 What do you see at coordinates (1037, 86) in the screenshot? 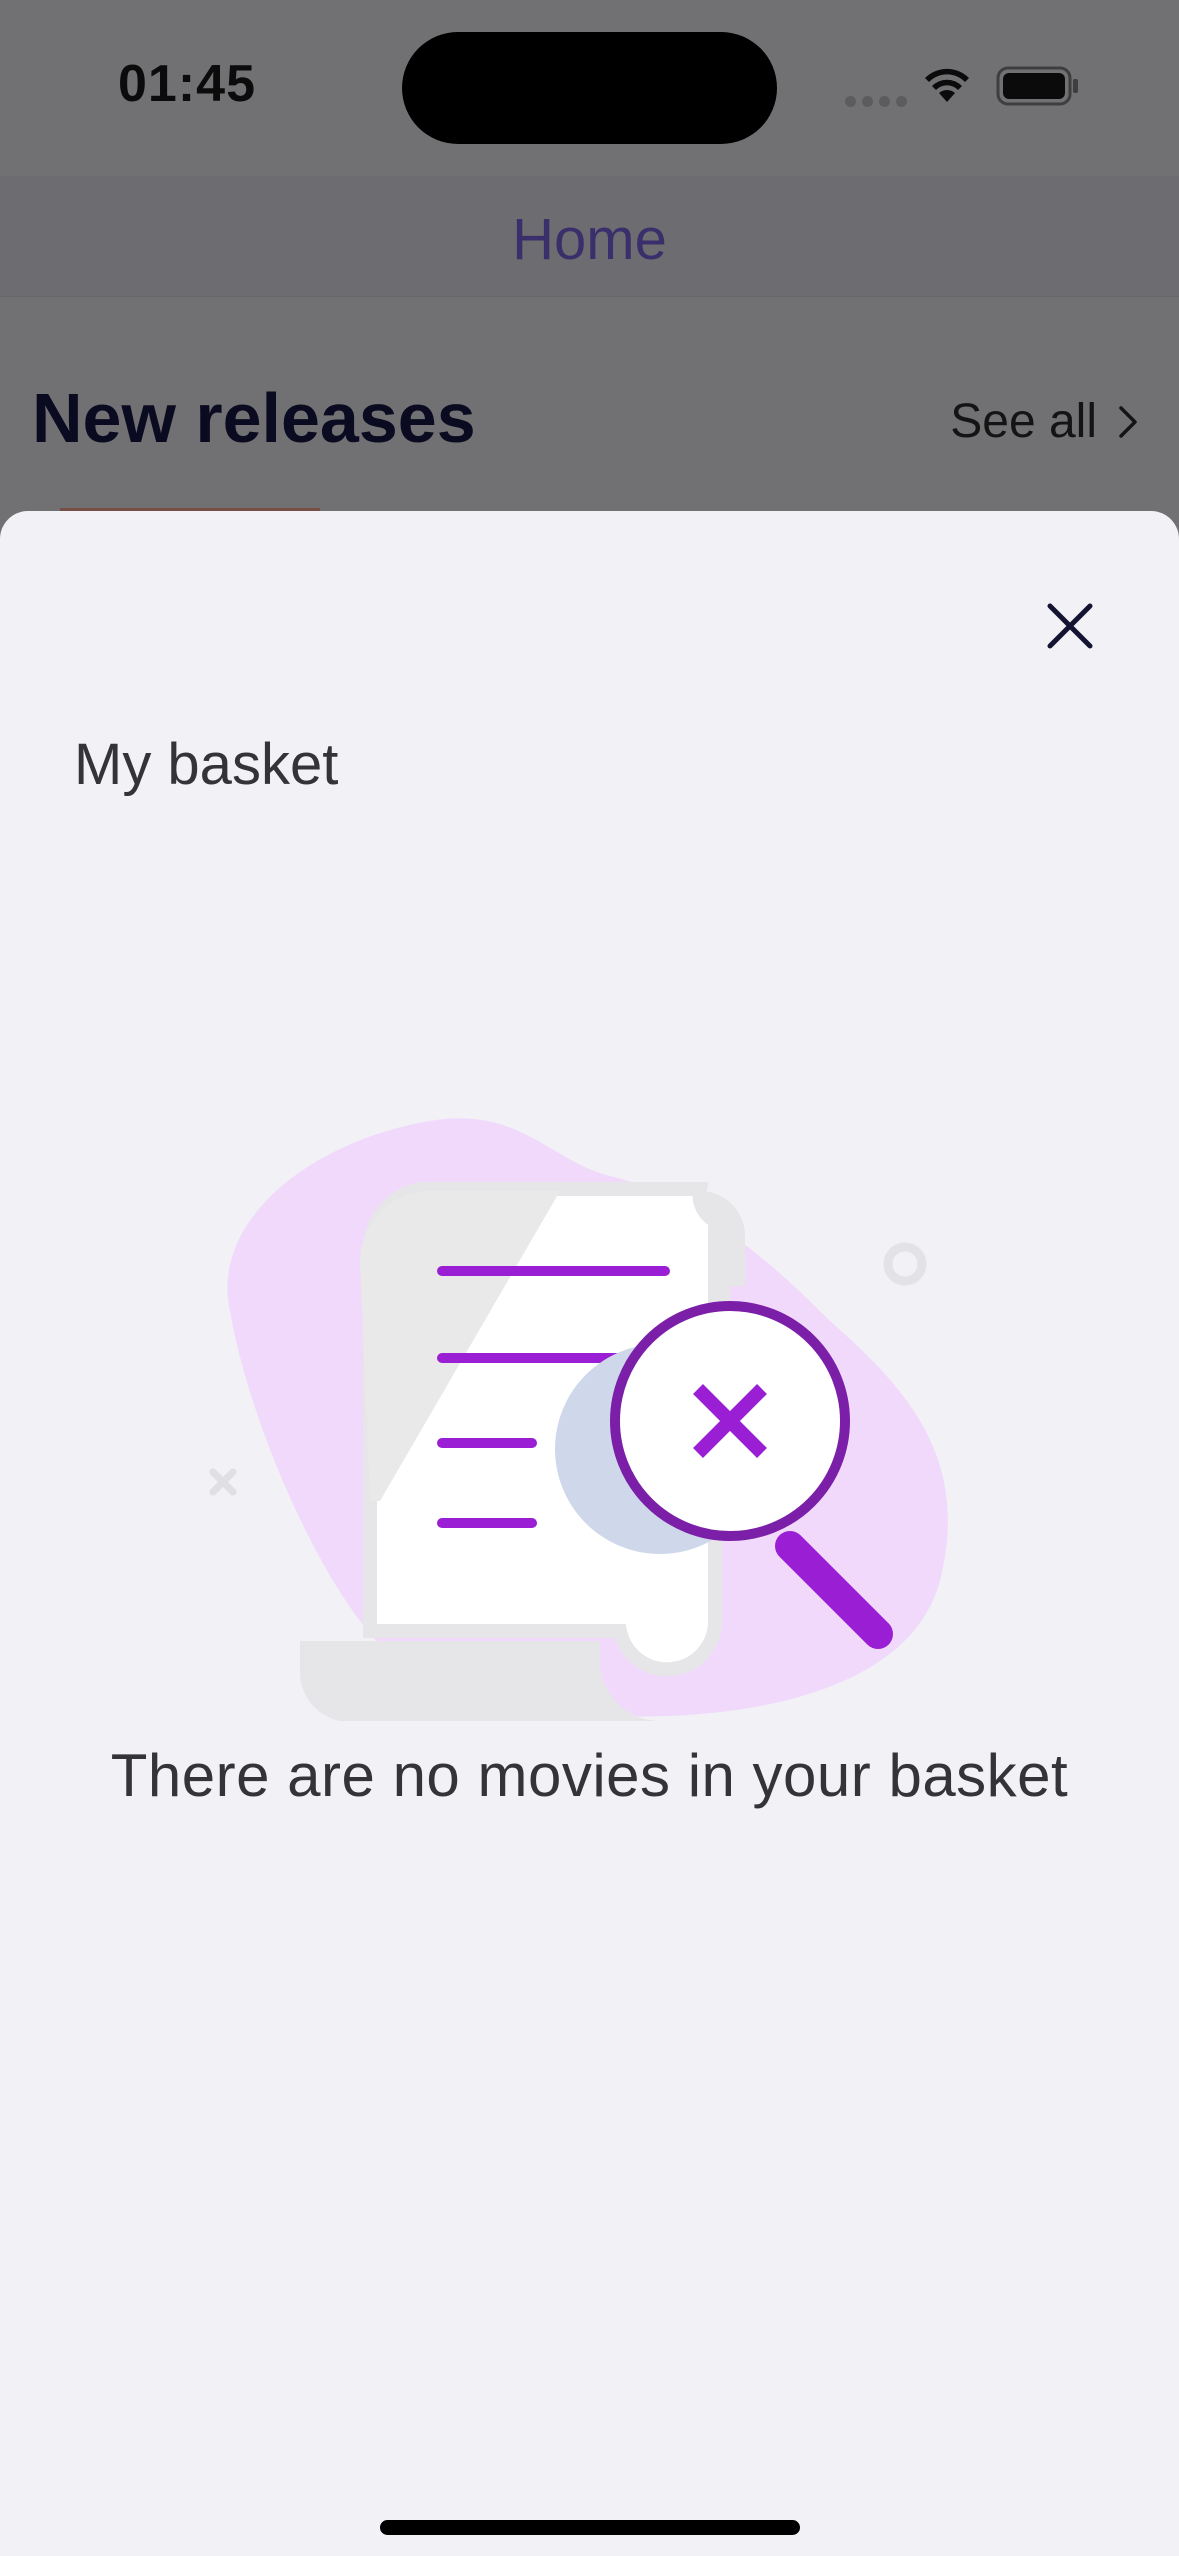
I see `battery-icon` at bounding box center [1037, 86].